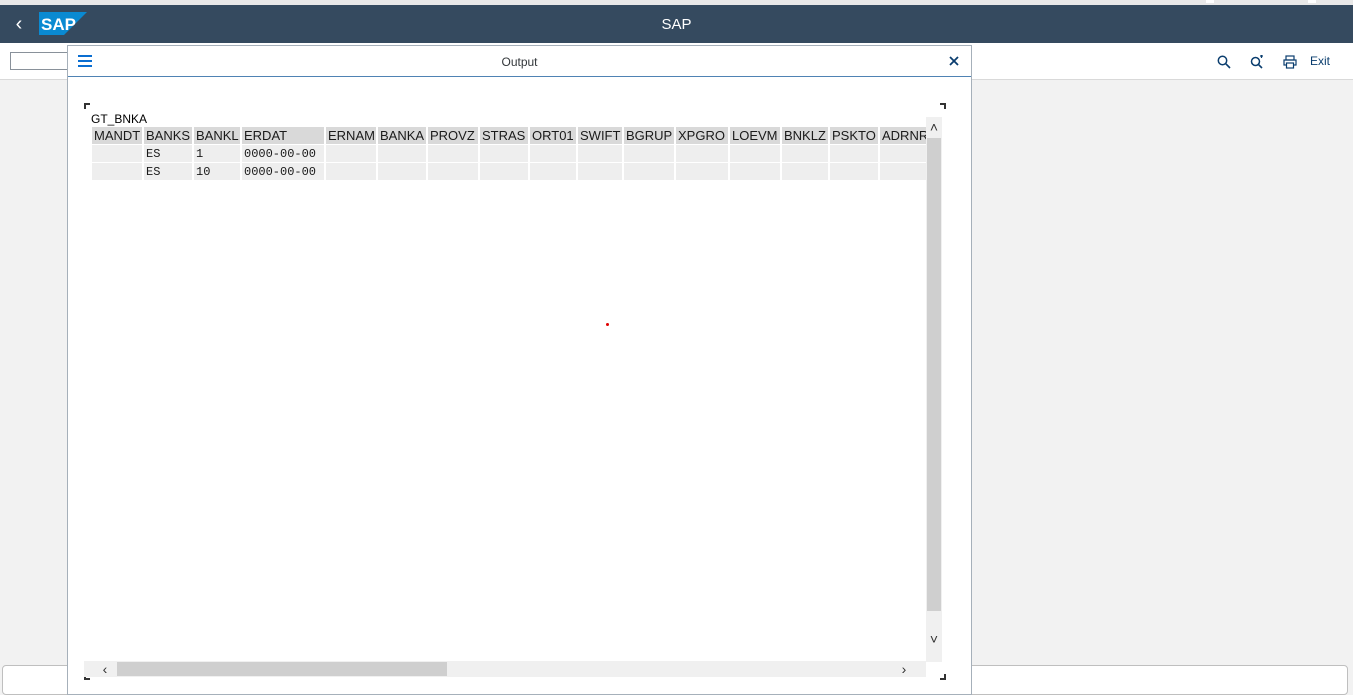 The width and height of the screenshot is (1353, 695). I want to click on vertical-scroll-thumb, so click(934, 374).